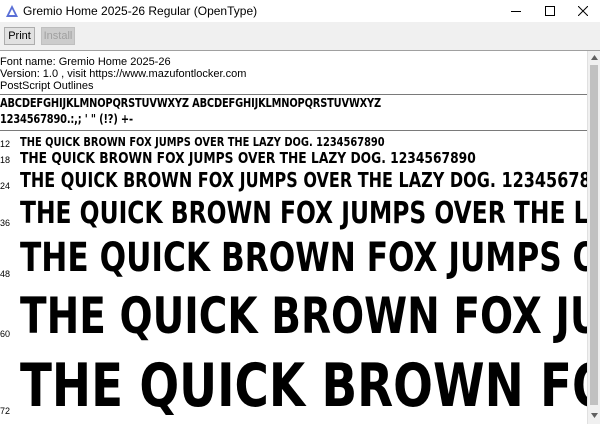 This screenshot has height=424, width=600. What do you see at coordinates (5, 334) in the screenshot?
I see `sample-size-label: 60` at bounding box center [5, 334].